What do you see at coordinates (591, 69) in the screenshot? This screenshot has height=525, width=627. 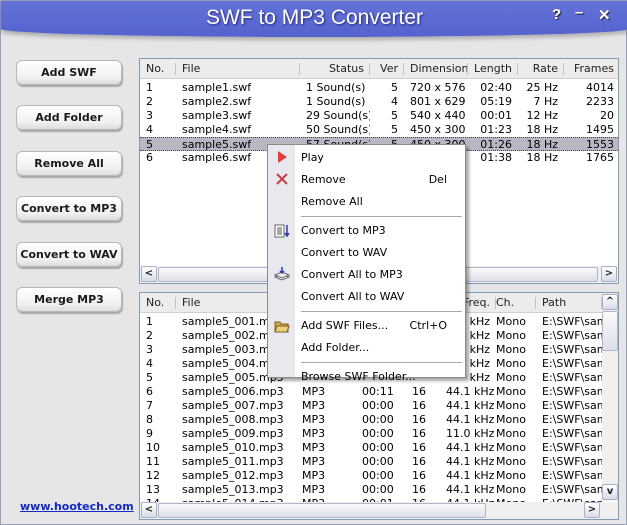 I see `column-header-frames: Frames` at bounding box center [591, 69].